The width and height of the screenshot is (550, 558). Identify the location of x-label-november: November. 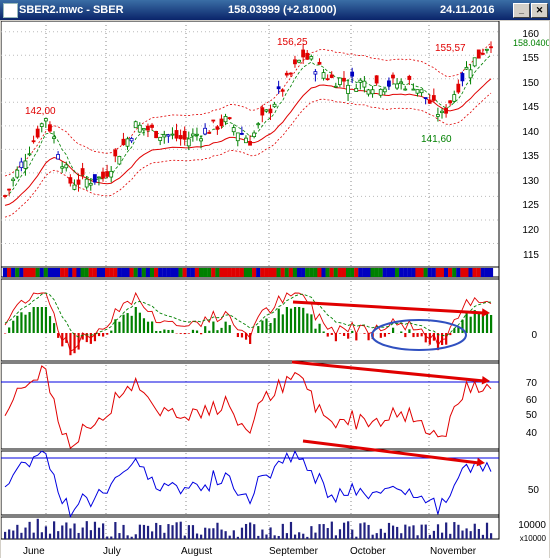
(453, 551).